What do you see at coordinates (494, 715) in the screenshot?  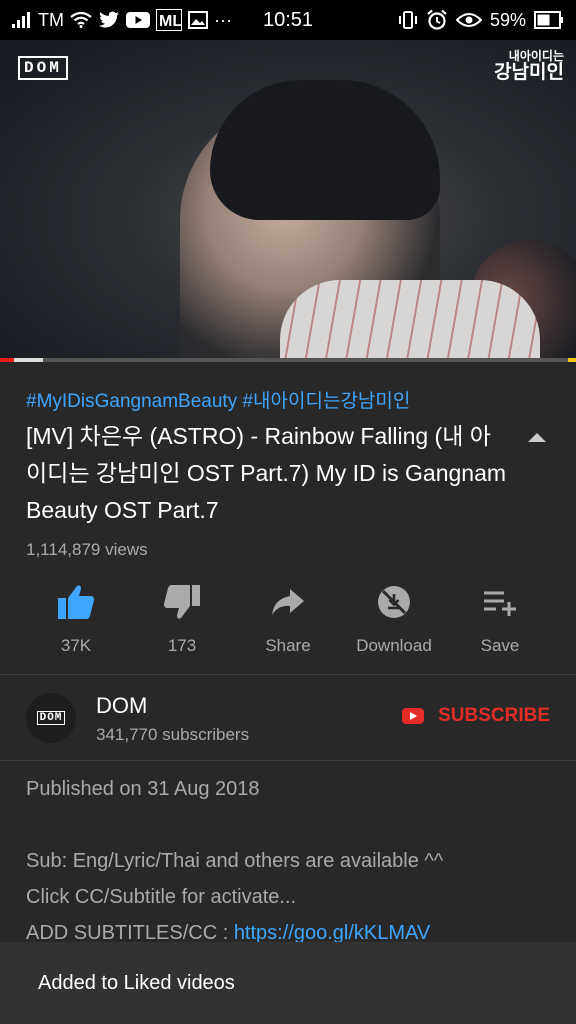 I see `subscribe-label: SUBSCRIBE` at bounding box center [494, 715].